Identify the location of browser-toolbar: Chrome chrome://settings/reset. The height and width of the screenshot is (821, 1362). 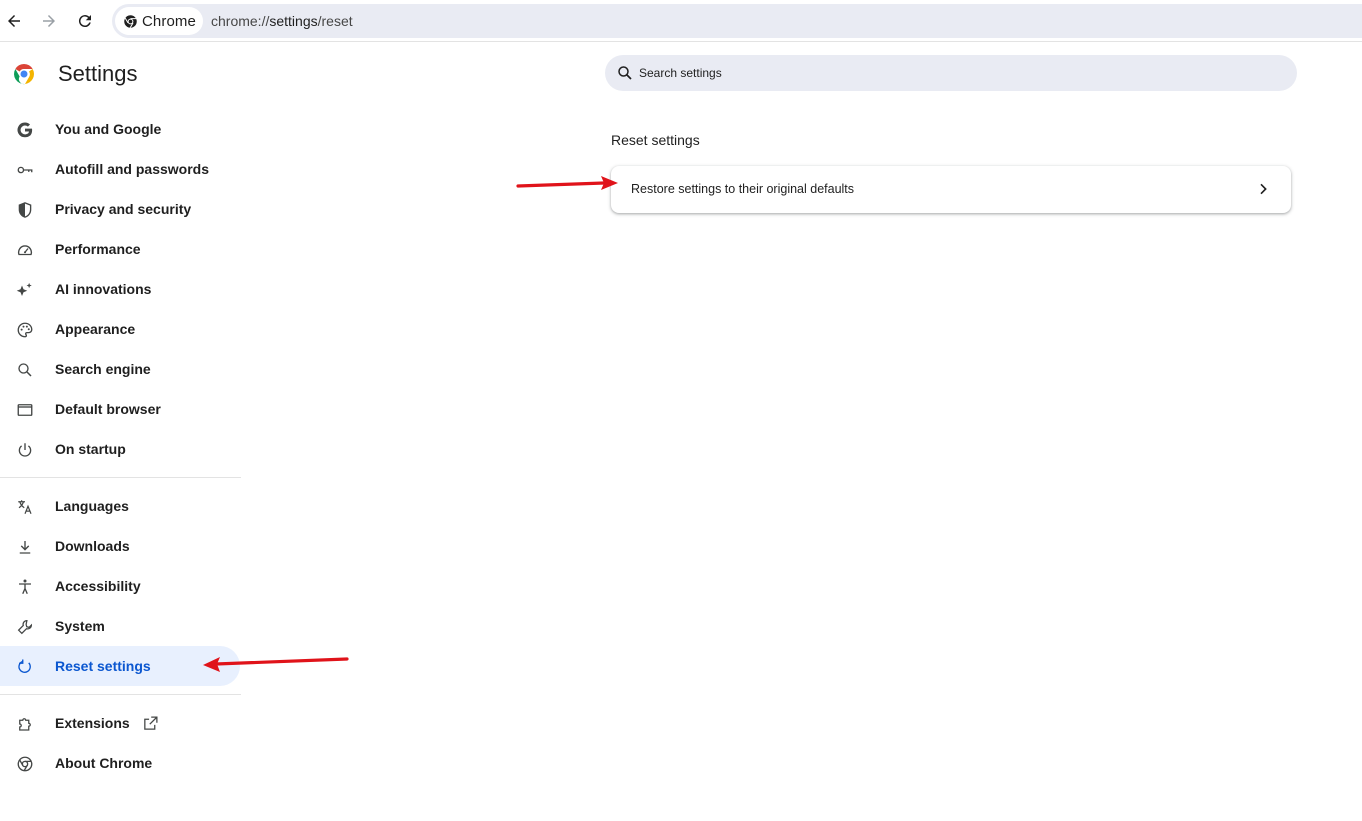
(681, 21).